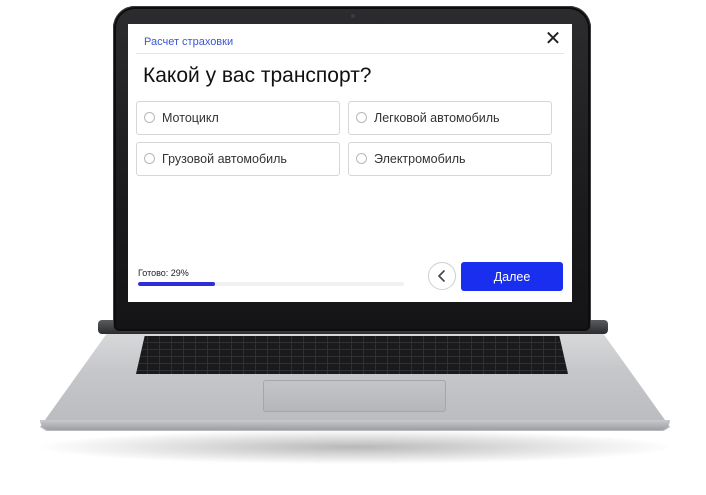  I want to click on chevron-left-icon, so click(441, 276).